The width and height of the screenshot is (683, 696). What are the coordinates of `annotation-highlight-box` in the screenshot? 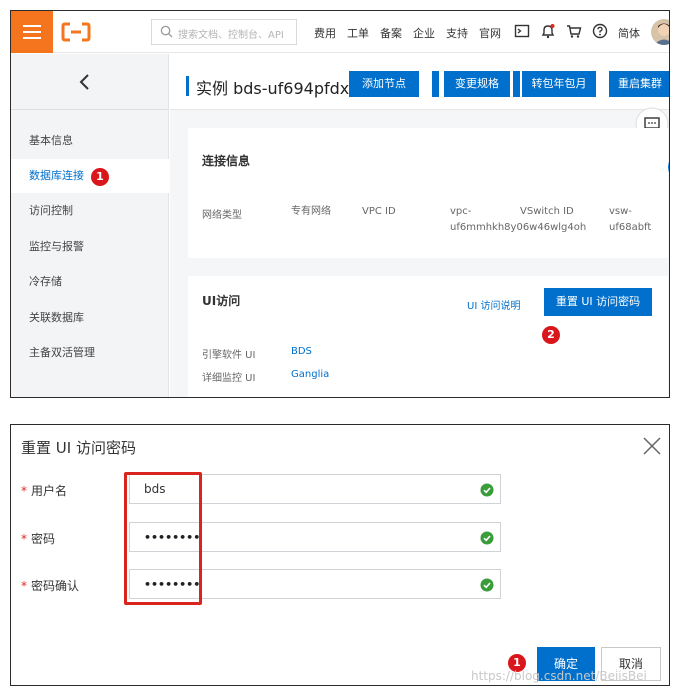 It's located at (163, 538).